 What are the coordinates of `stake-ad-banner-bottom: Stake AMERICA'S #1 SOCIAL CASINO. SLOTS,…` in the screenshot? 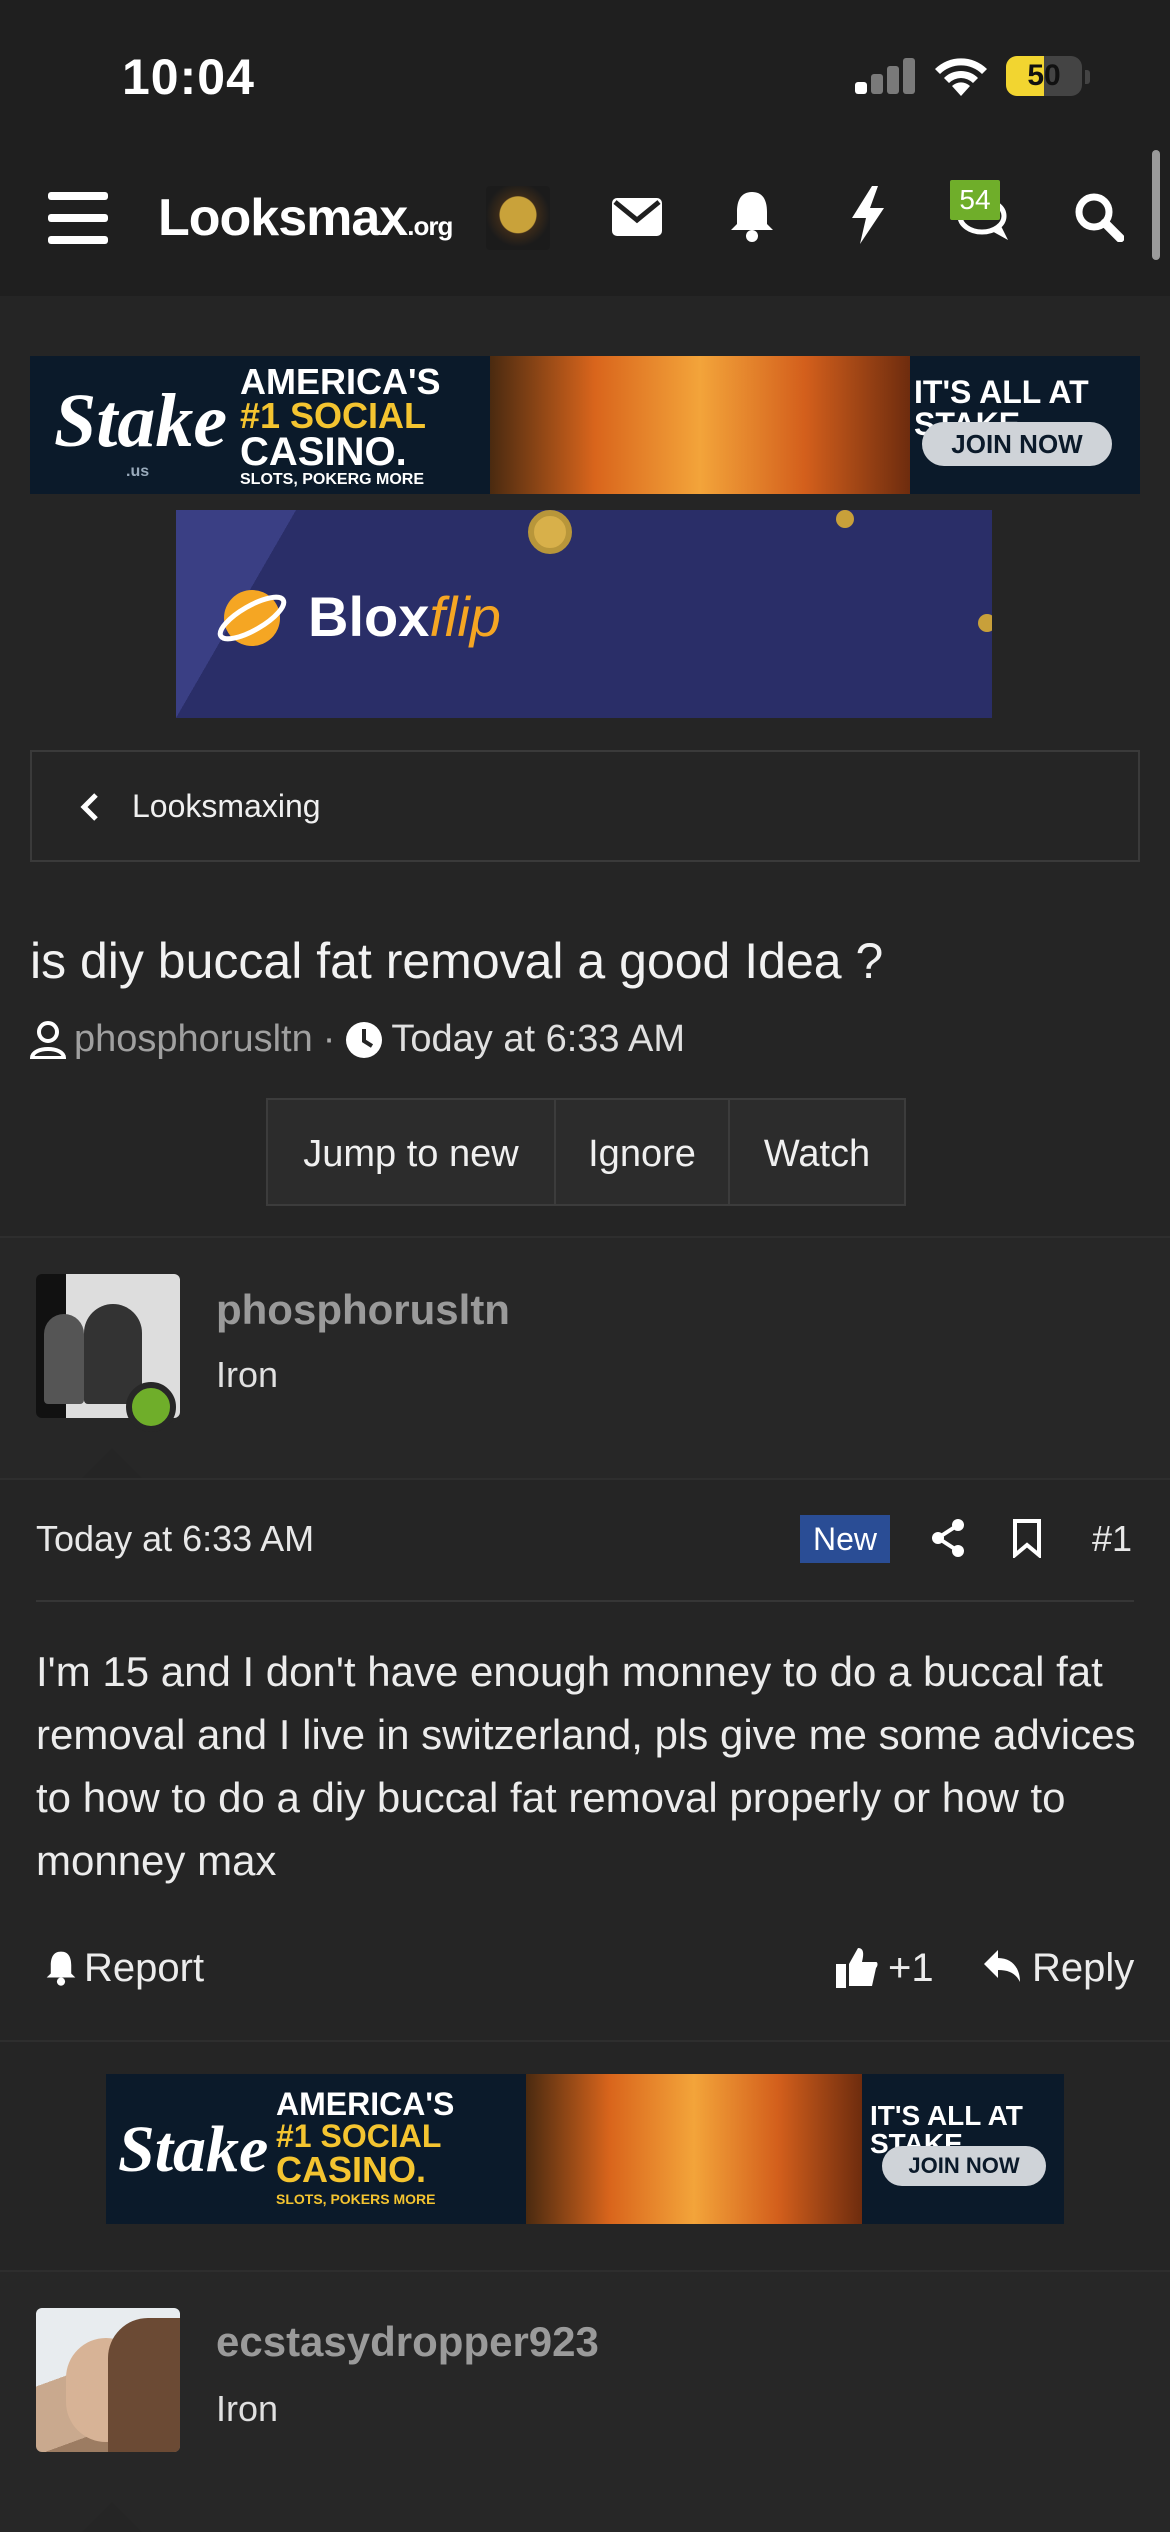 It's located at (585, 2149).